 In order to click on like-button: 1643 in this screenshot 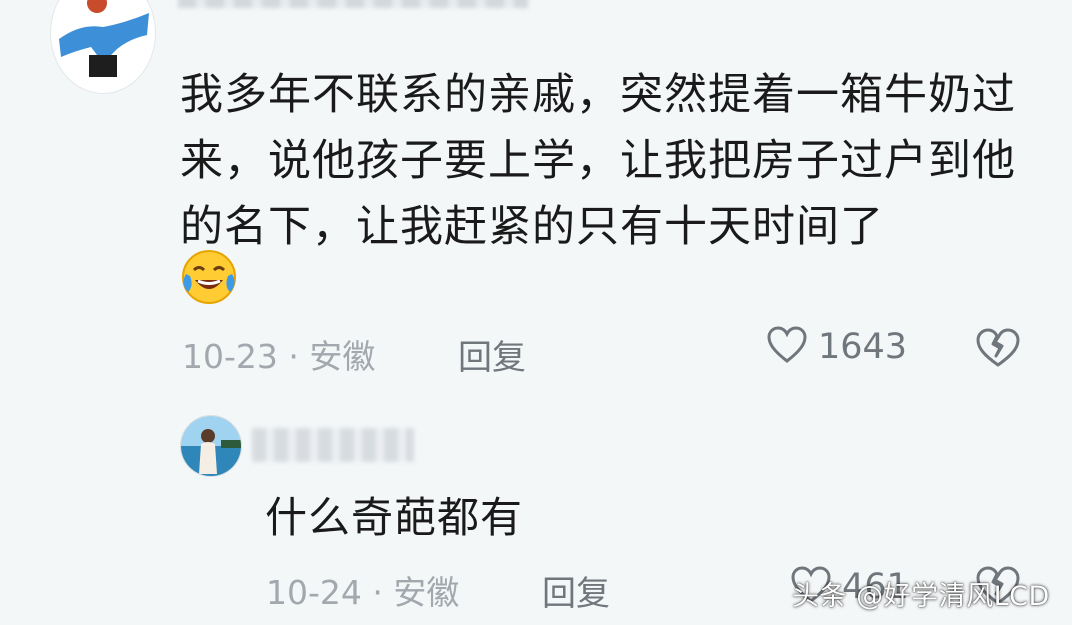, I will do `click(836, 347)`.